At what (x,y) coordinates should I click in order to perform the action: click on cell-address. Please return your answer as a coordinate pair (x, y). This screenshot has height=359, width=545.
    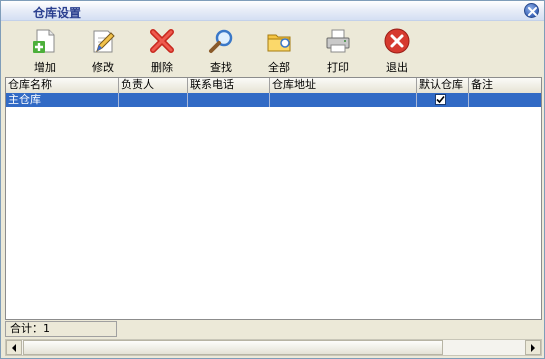
    Looking at the image, I should click on (343, 100).